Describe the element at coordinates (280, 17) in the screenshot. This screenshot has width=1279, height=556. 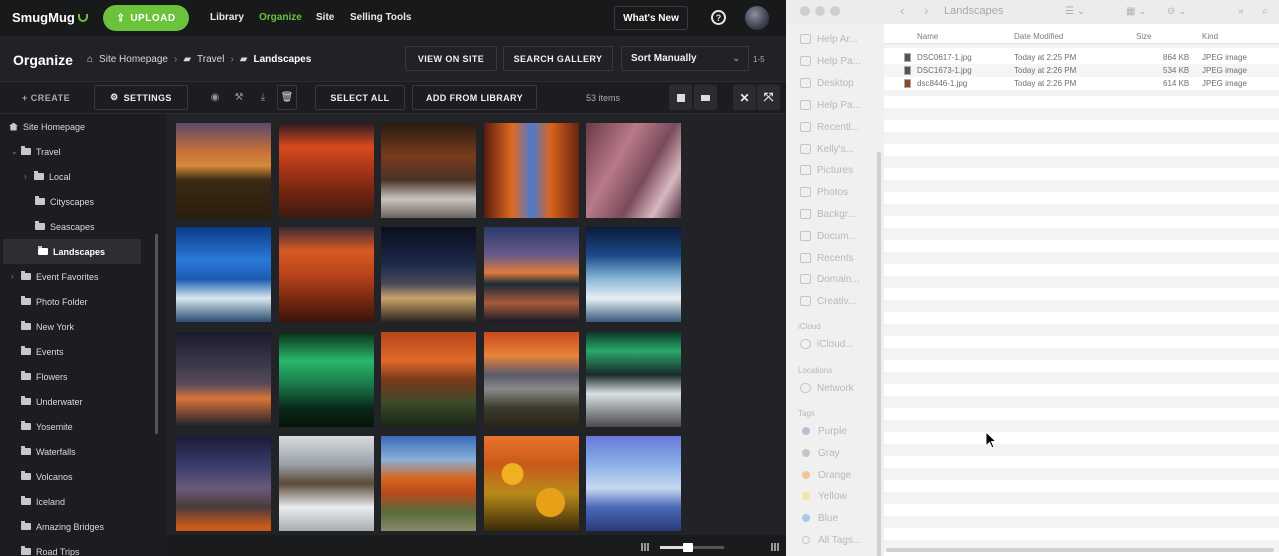
I see `nav-organize: Organize` at that location.